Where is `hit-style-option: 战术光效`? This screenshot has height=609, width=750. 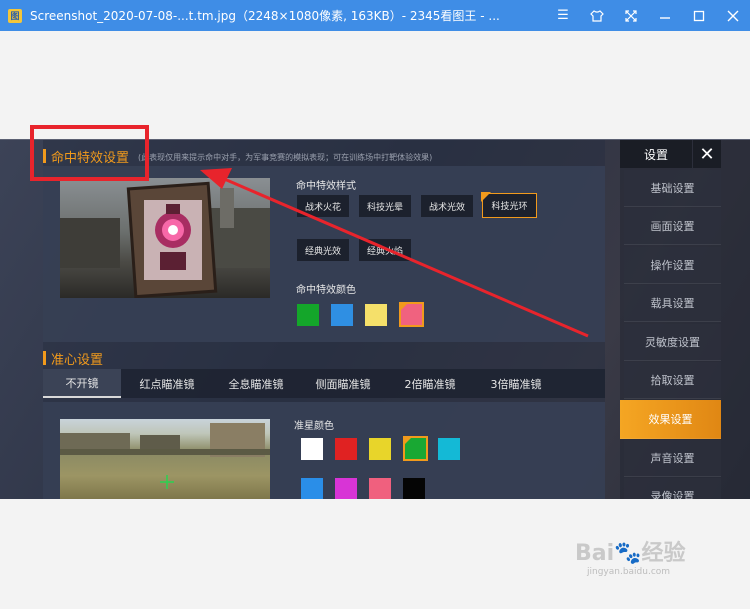 hit-style-option: 战术光效 is located at coordinates (447, 206).